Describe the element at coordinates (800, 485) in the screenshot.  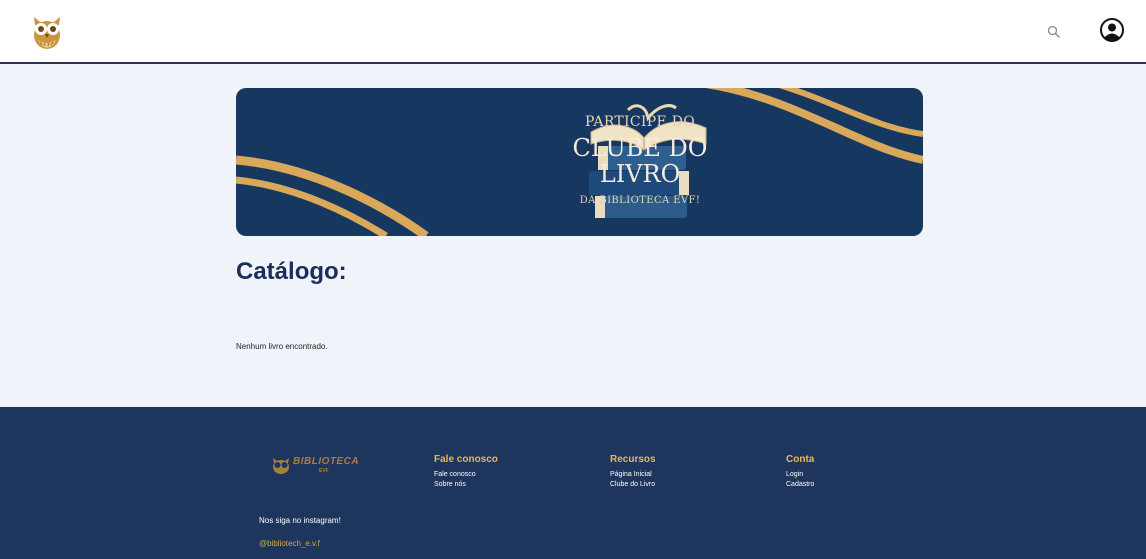
I see `footer-link-cadastro: Cadastro` at that location.